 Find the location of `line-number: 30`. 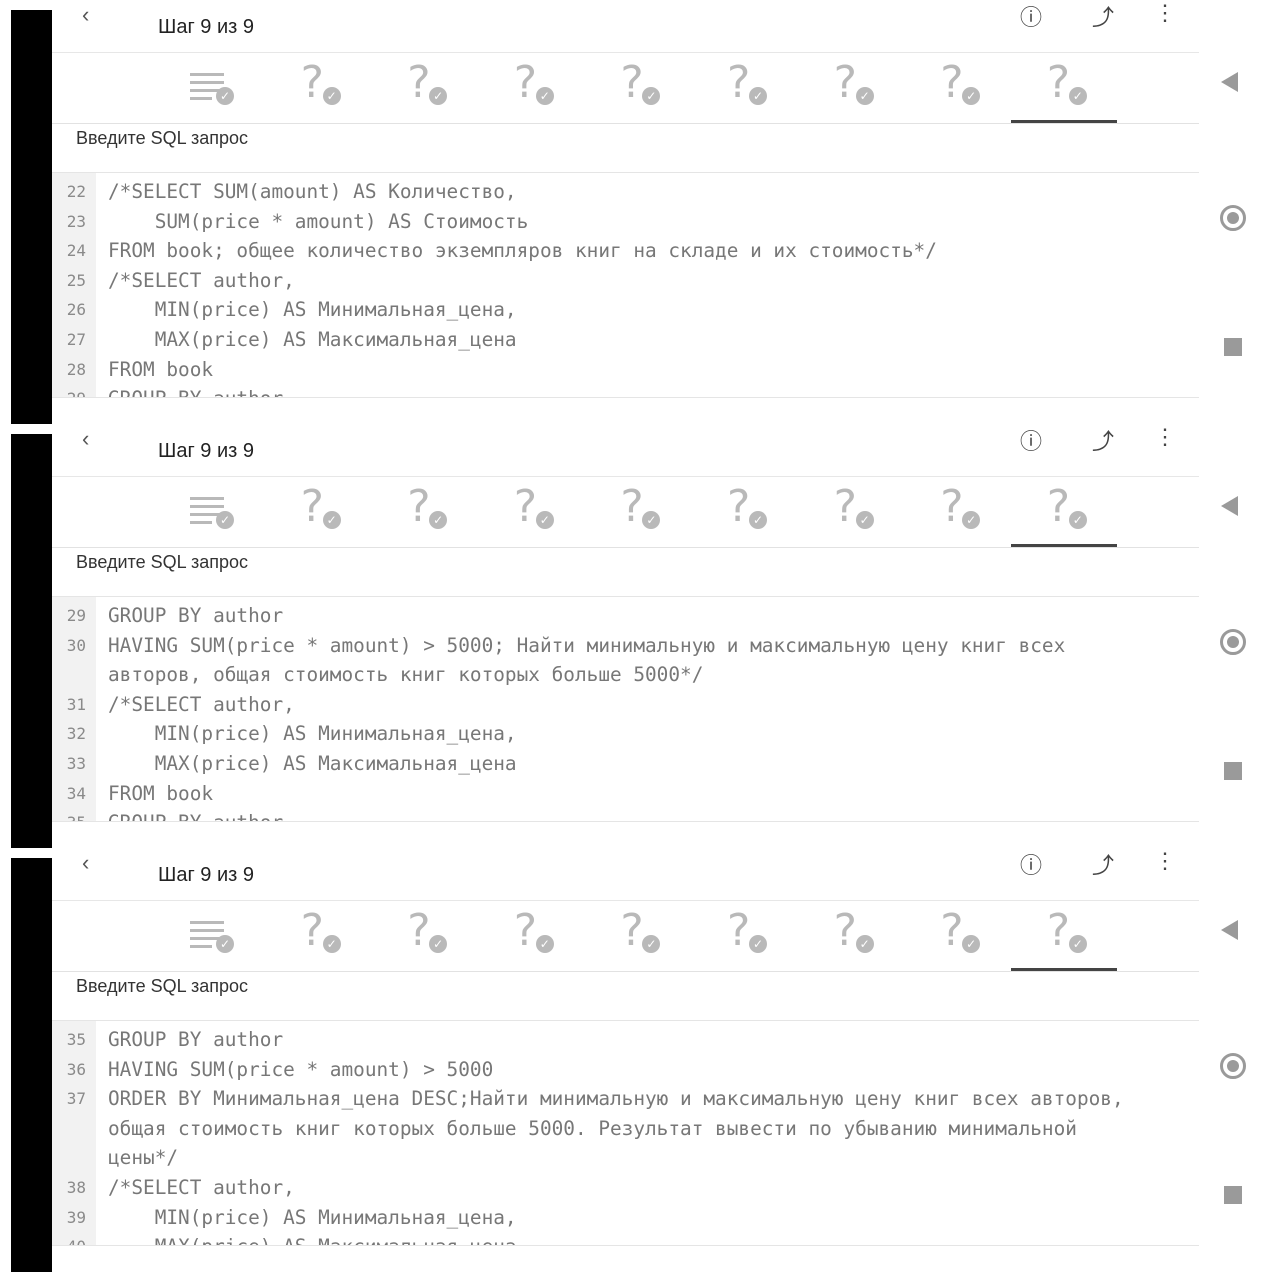

line-number: 30 is located at coordinates (76, 645).